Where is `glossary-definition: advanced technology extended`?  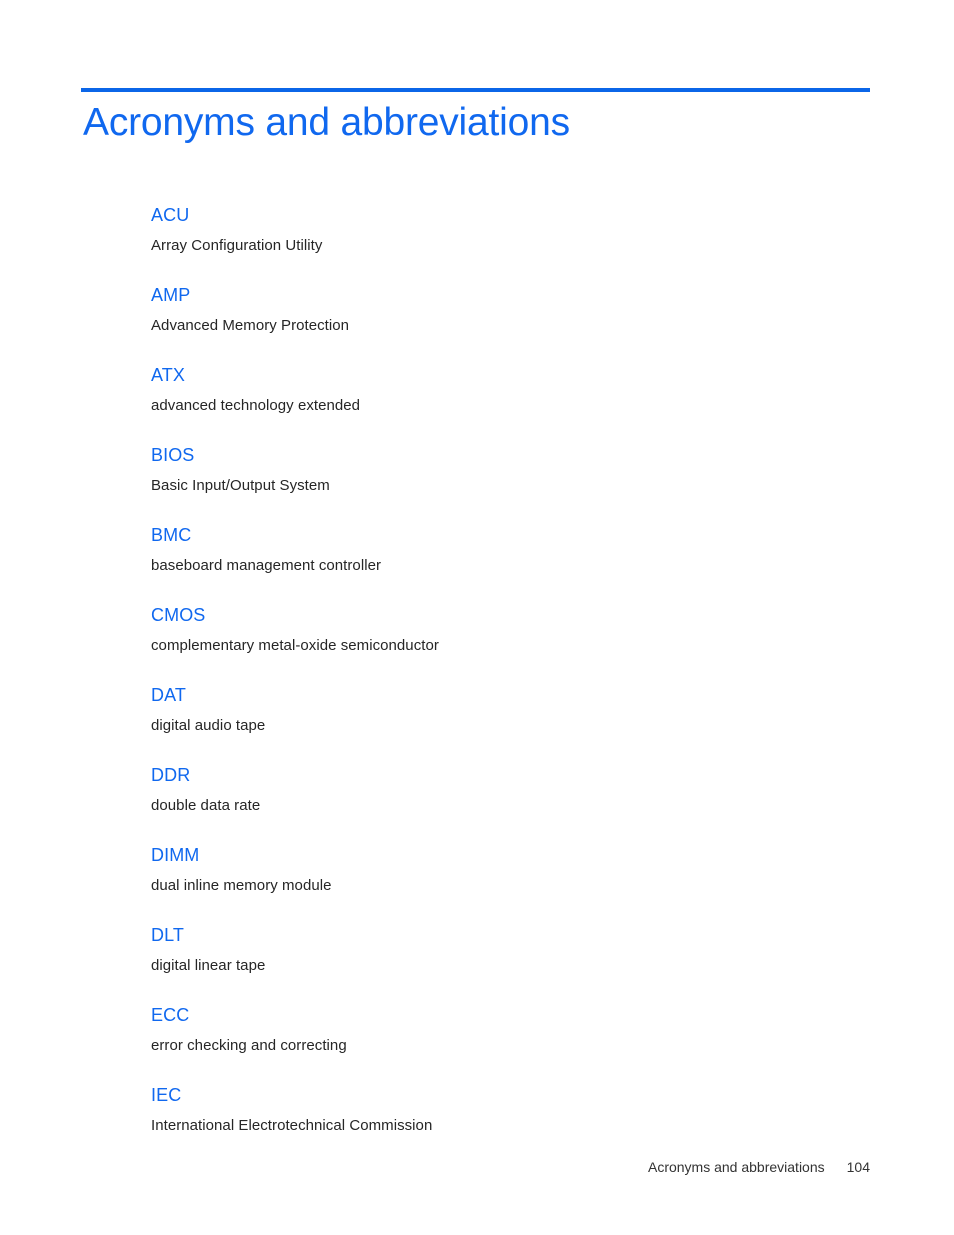
glossary-definition: advanced technology extended is located at coordinates (256, 405).